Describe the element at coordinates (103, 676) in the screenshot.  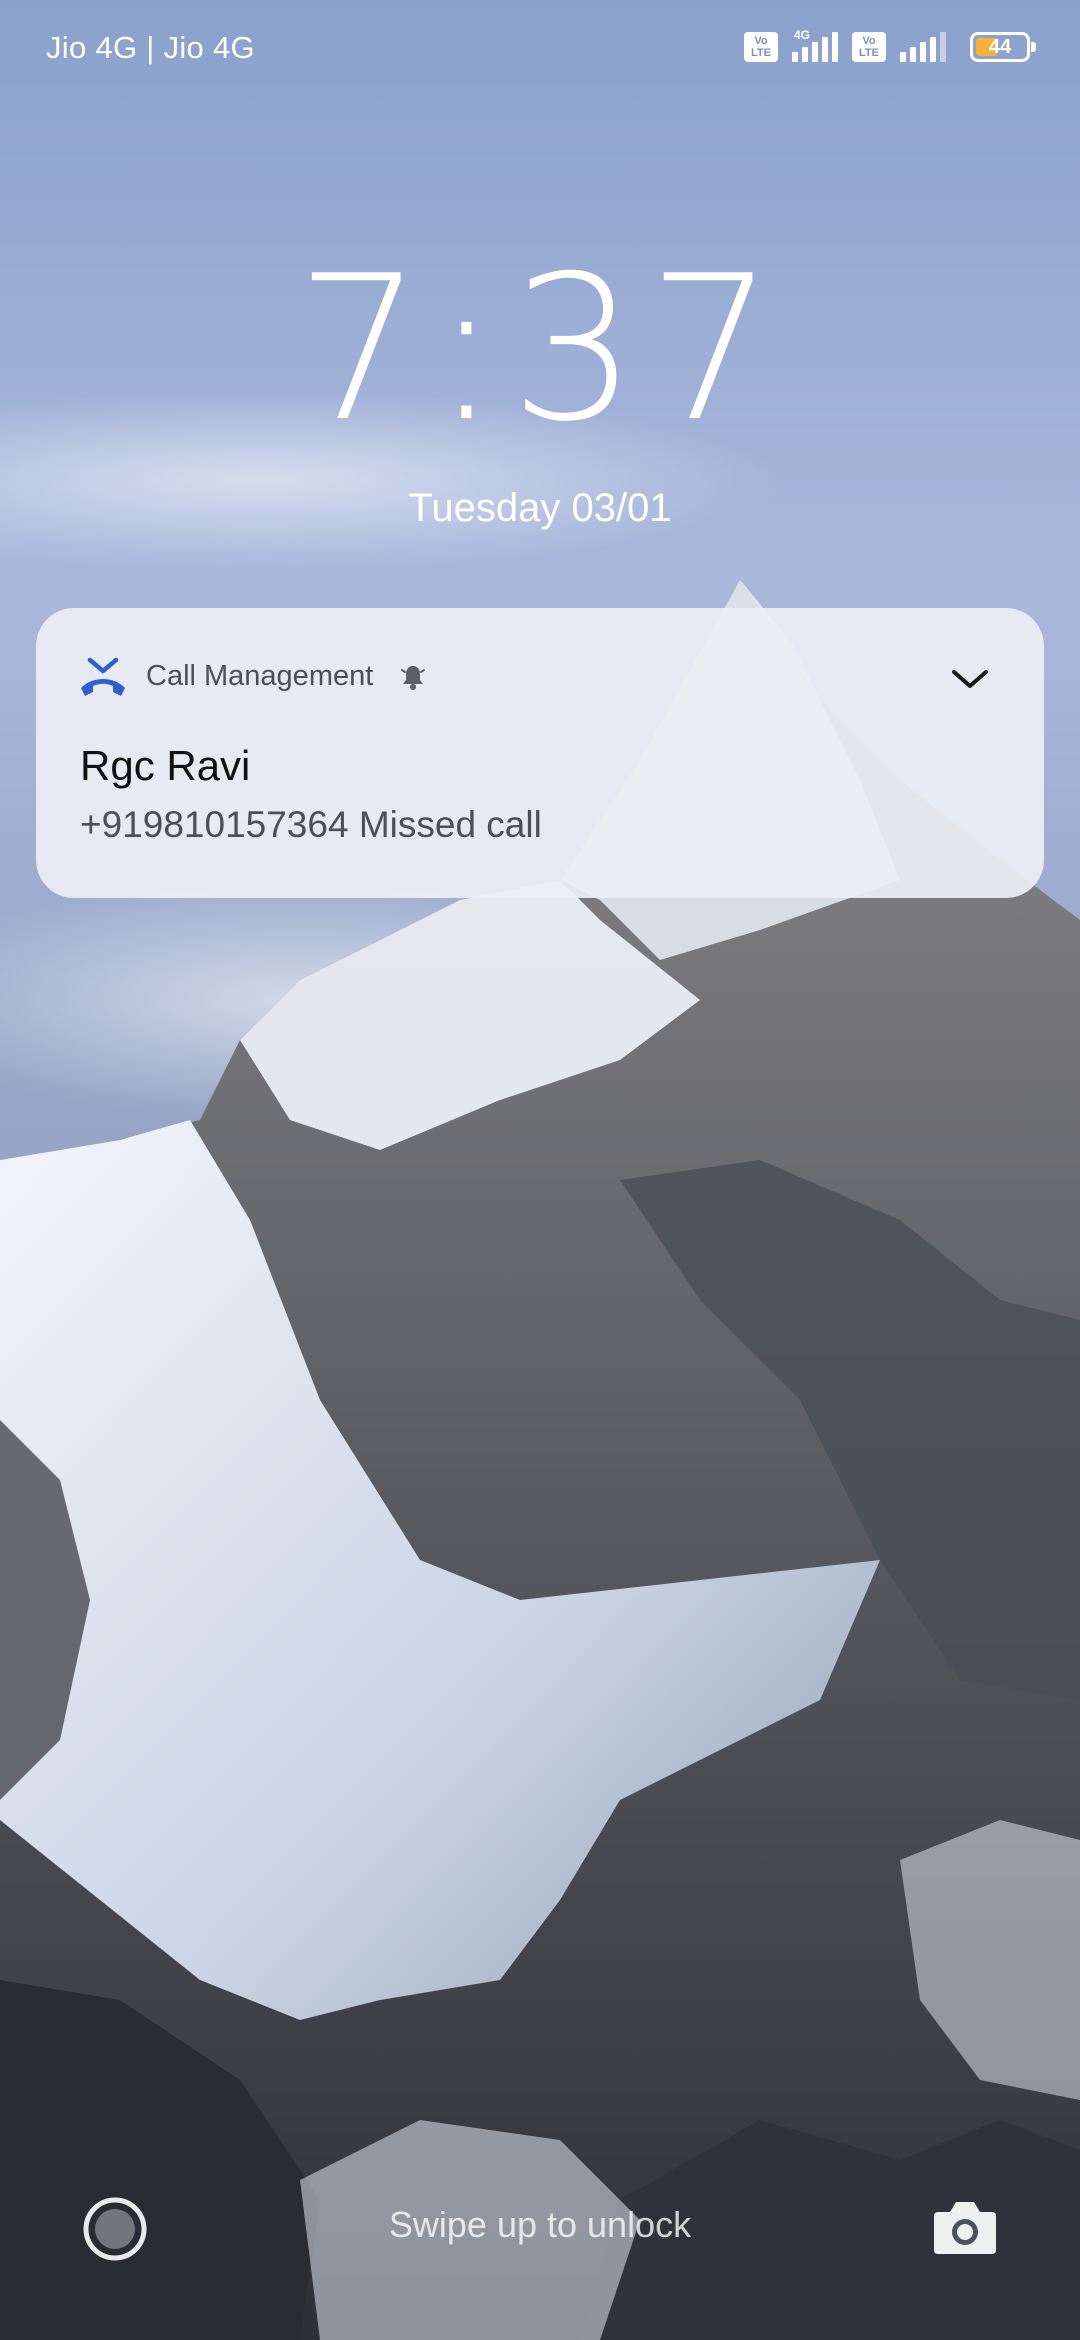
I see `missed-call-icon` at that location.